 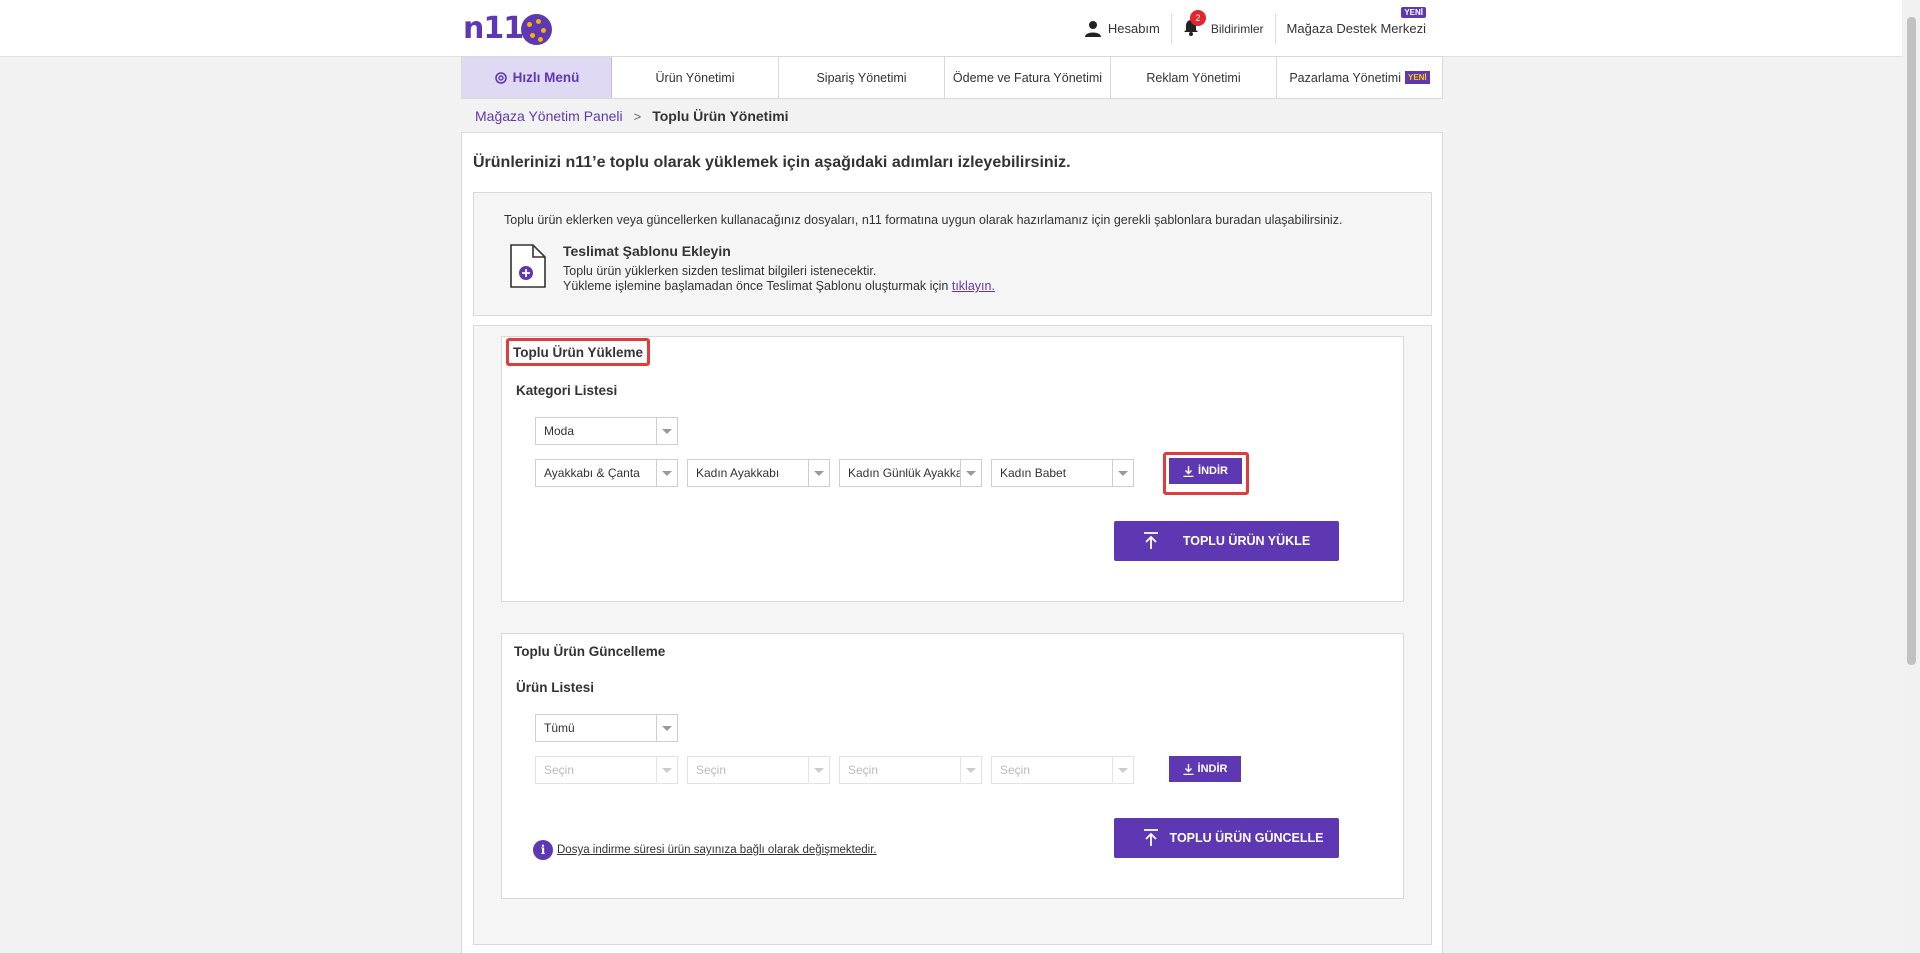 I want to click on select-value: Ayakkabı & Çanta, so click(x=592, y=473).